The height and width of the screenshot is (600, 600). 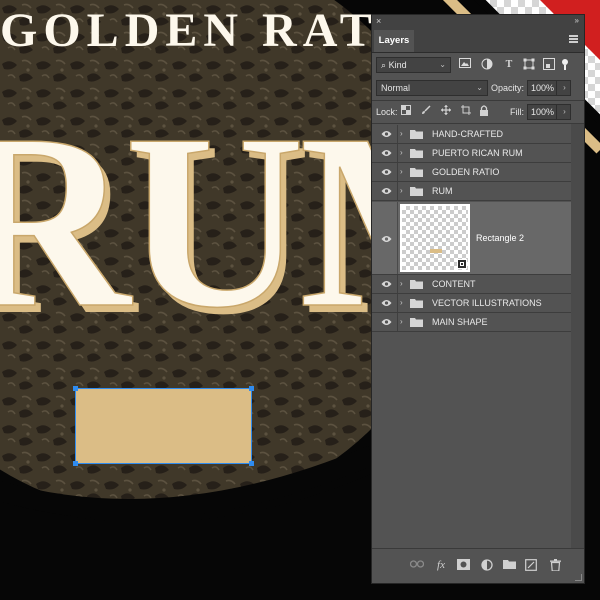 I want to click on layer-row-rectangle-2: Rectangle 2, so click(x=471, y=238).